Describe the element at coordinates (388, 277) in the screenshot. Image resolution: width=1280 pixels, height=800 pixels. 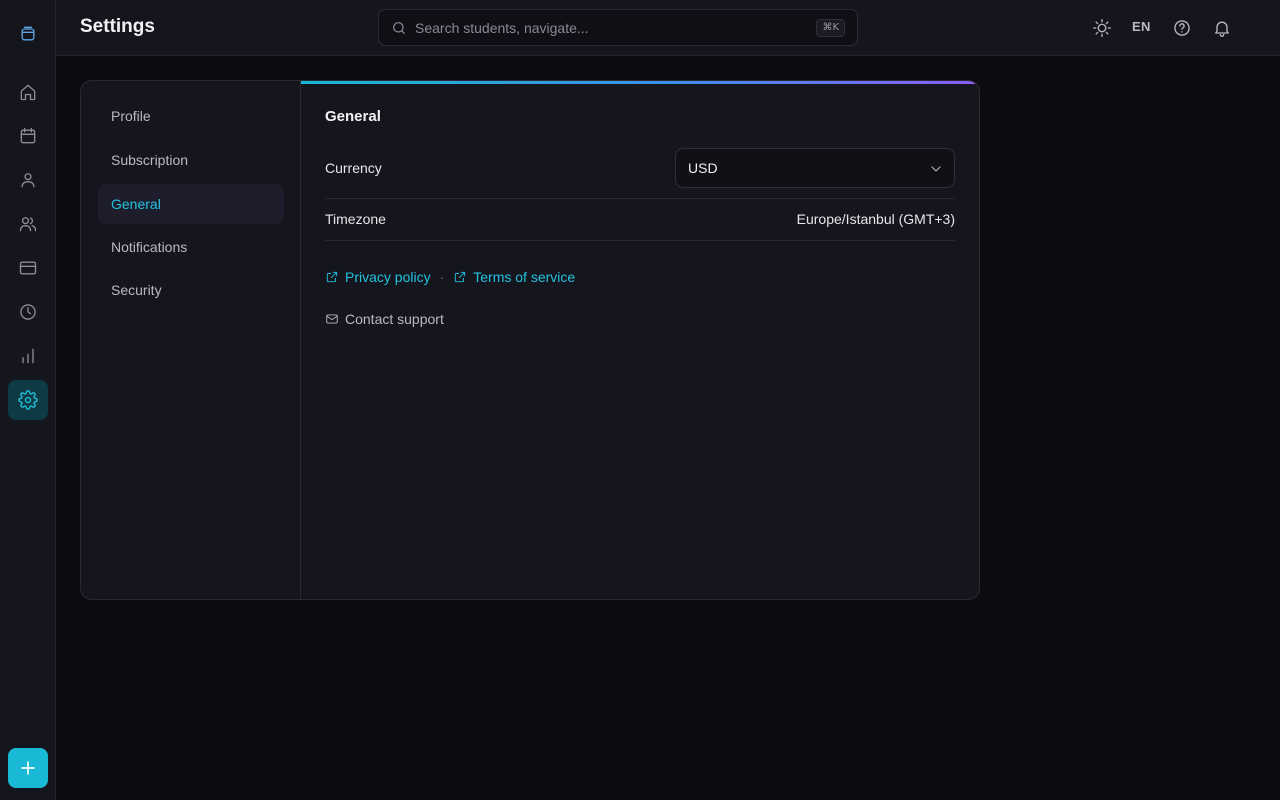
I see `privacy-policy-label: Privacy policy` at that location.